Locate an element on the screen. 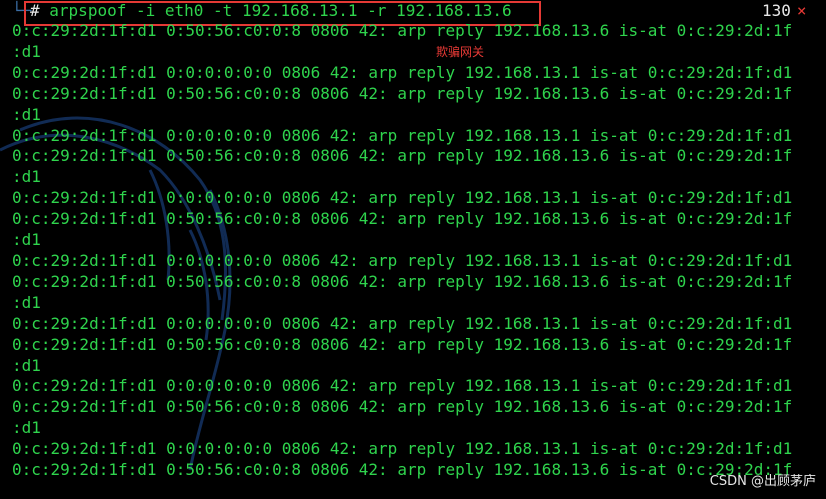  error-x-icon: × is located at coordinates (801, 10).